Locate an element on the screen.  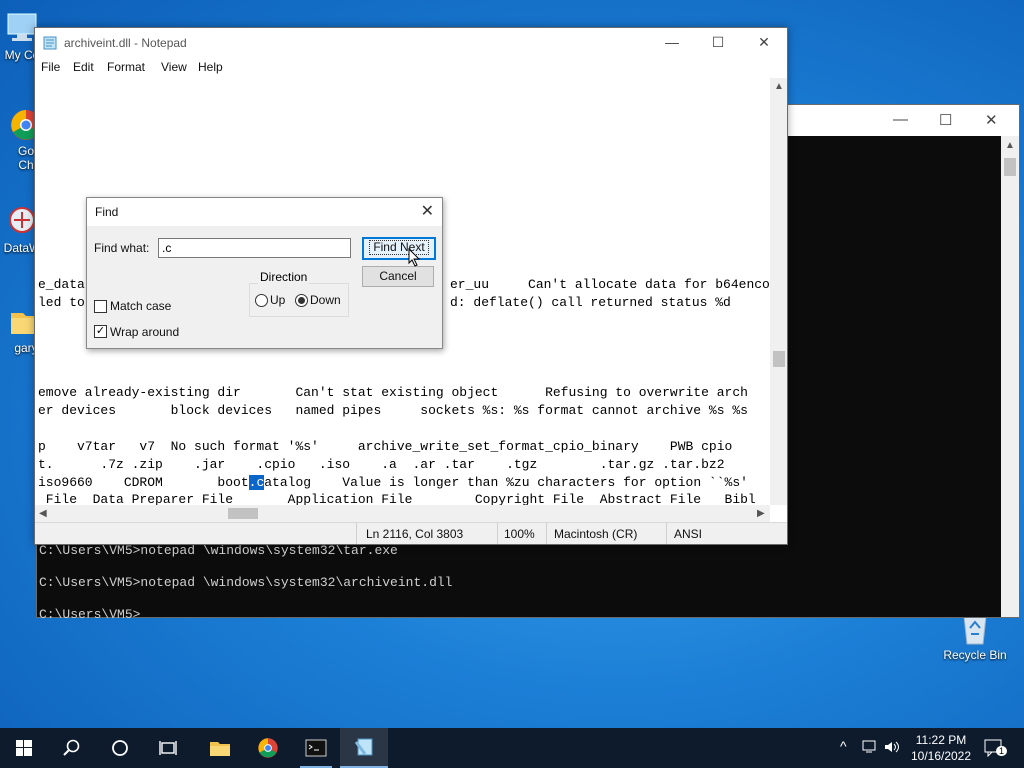
volume-icon is located at coordinates (892, 747).